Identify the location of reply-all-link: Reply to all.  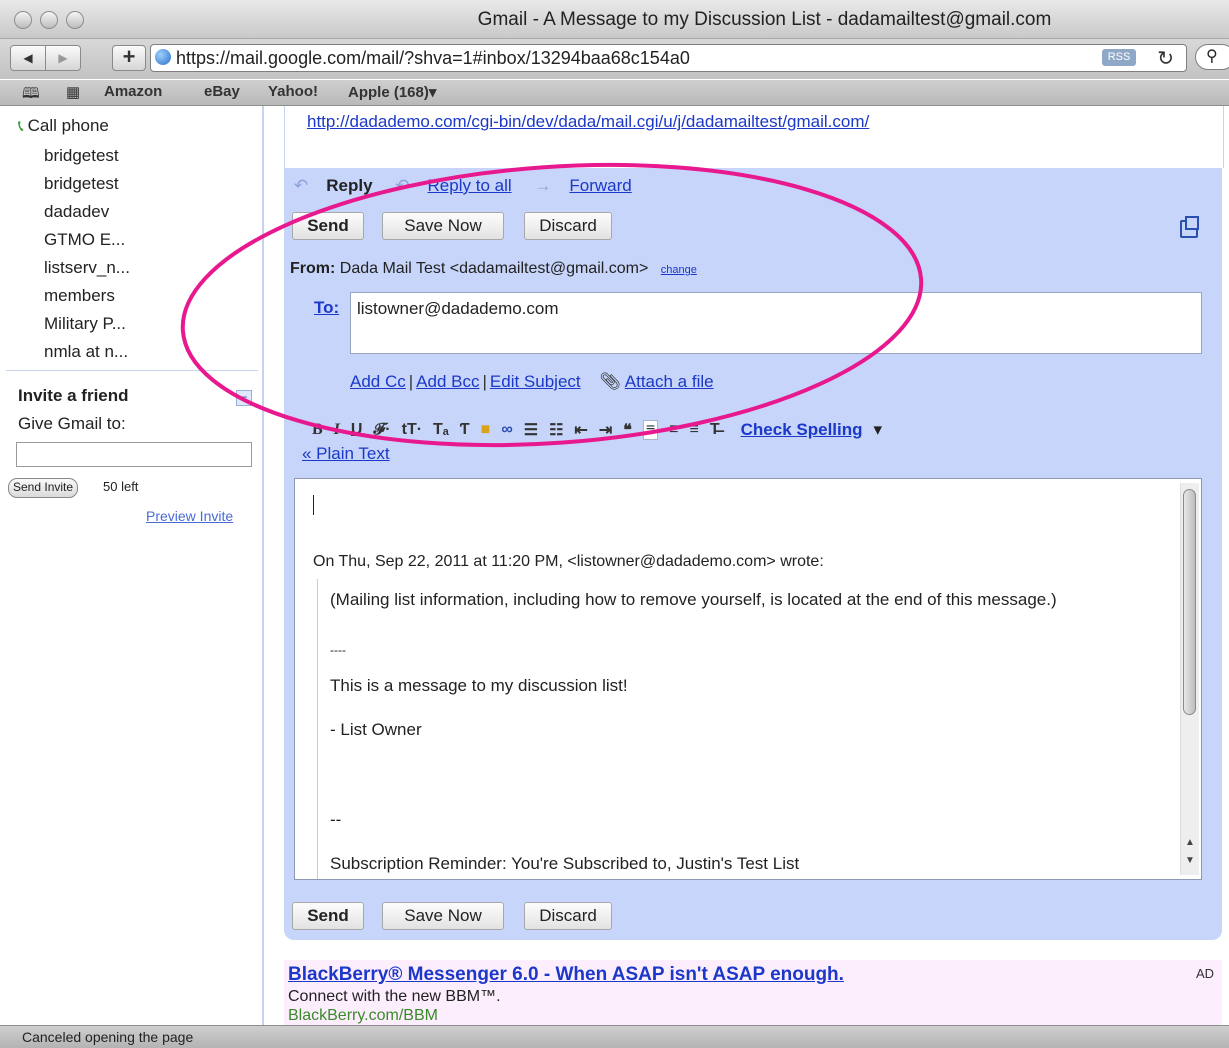
(470, 185).